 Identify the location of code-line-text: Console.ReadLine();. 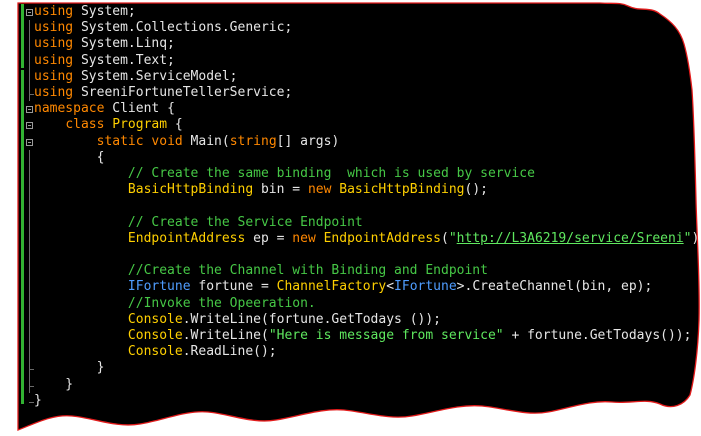
(155, 352).